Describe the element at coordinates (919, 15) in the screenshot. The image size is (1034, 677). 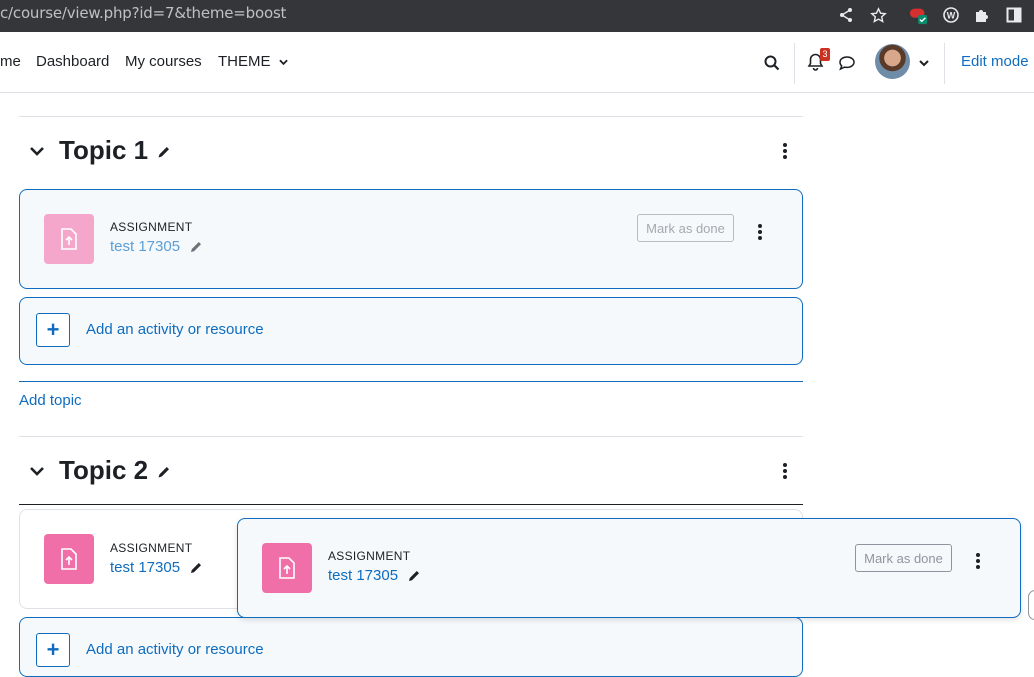
I see `extension-lastpass-icon` at that location.